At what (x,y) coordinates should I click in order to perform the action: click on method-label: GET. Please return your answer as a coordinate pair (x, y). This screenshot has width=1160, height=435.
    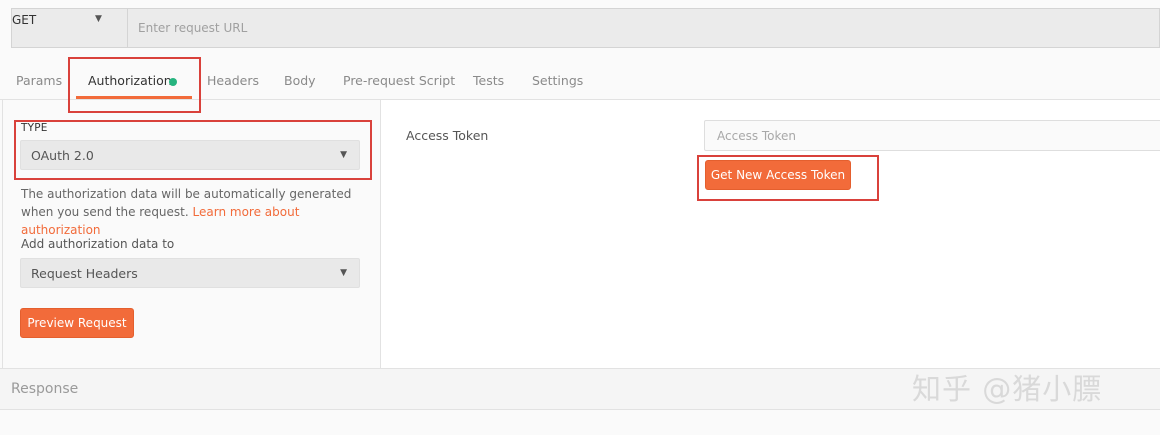
    Looking at the image, I should click on (24, 20).